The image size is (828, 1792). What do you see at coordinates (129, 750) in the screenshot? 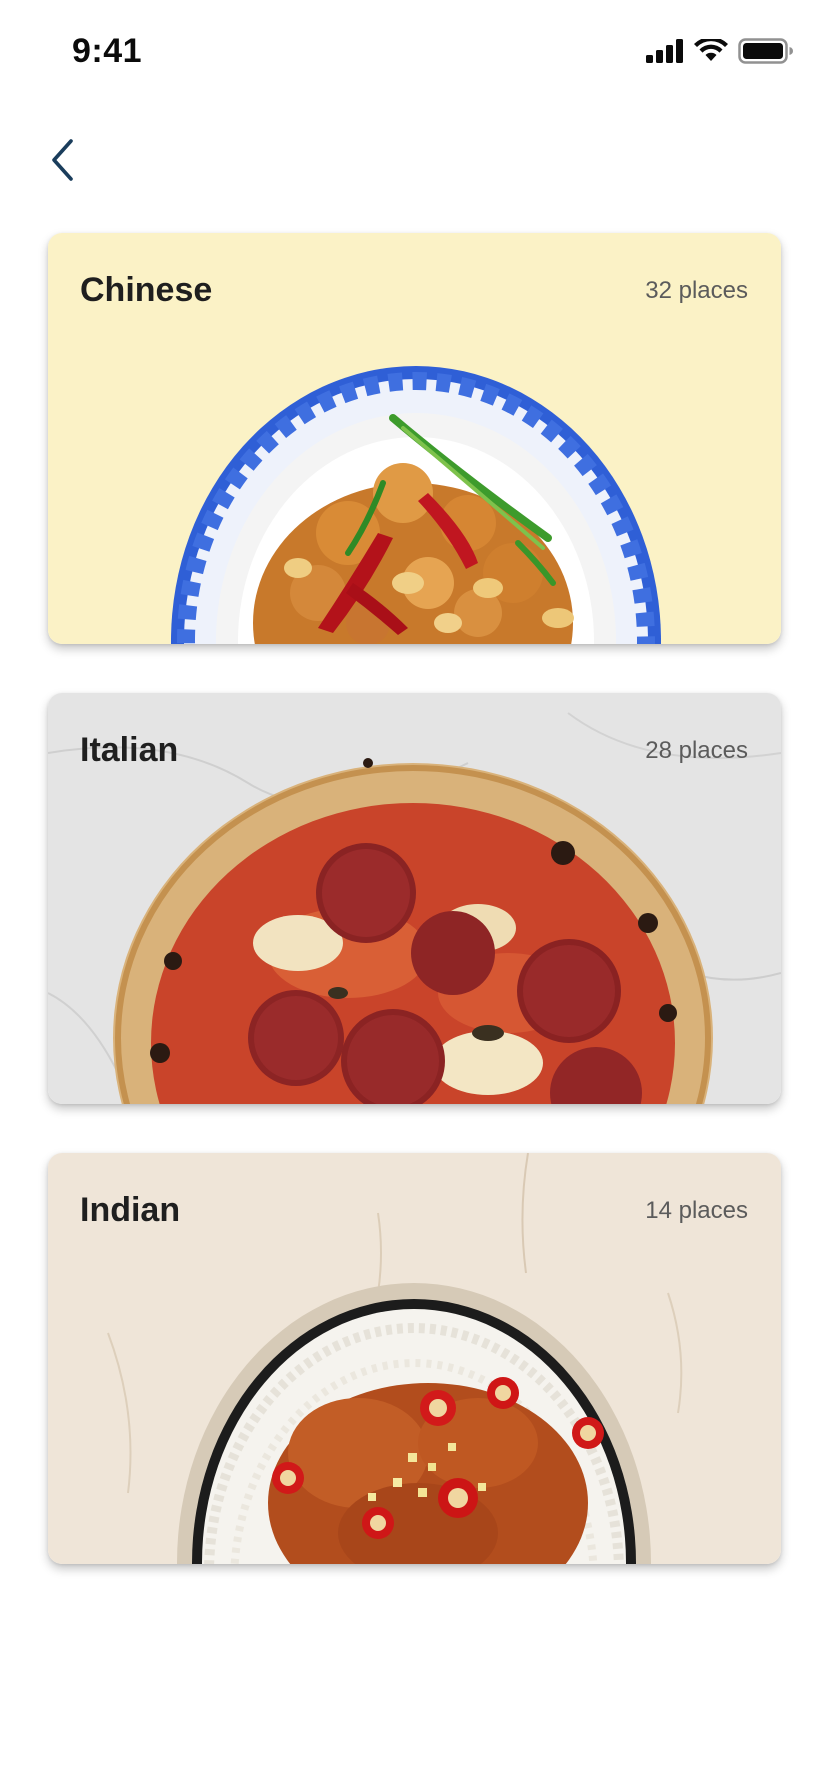
I see `category-title: Italian` at bounding box center [129, 750].